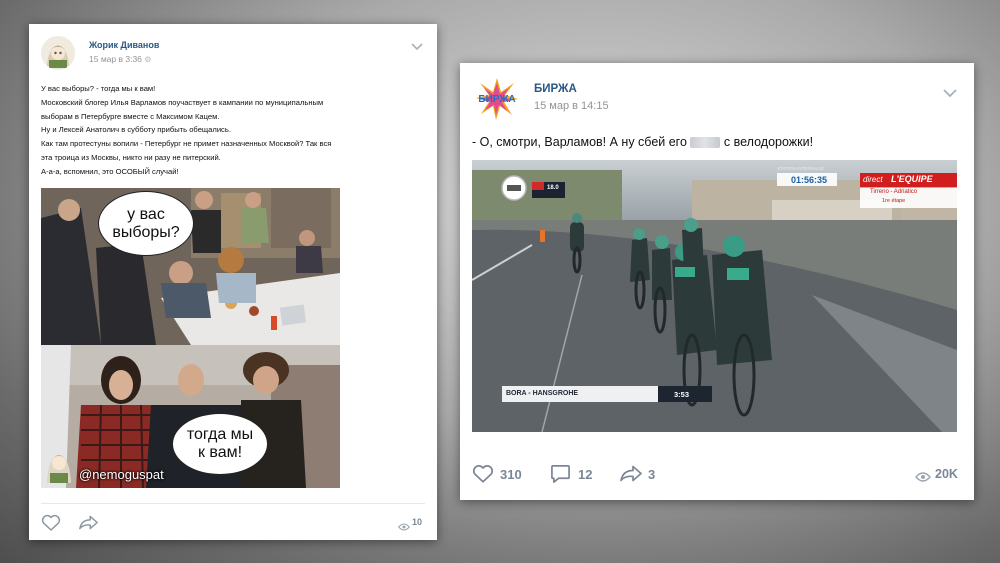  Describe the element at coordinates (682, 394) in the screenshot. I see `video-team-time: 3:53` at that location.